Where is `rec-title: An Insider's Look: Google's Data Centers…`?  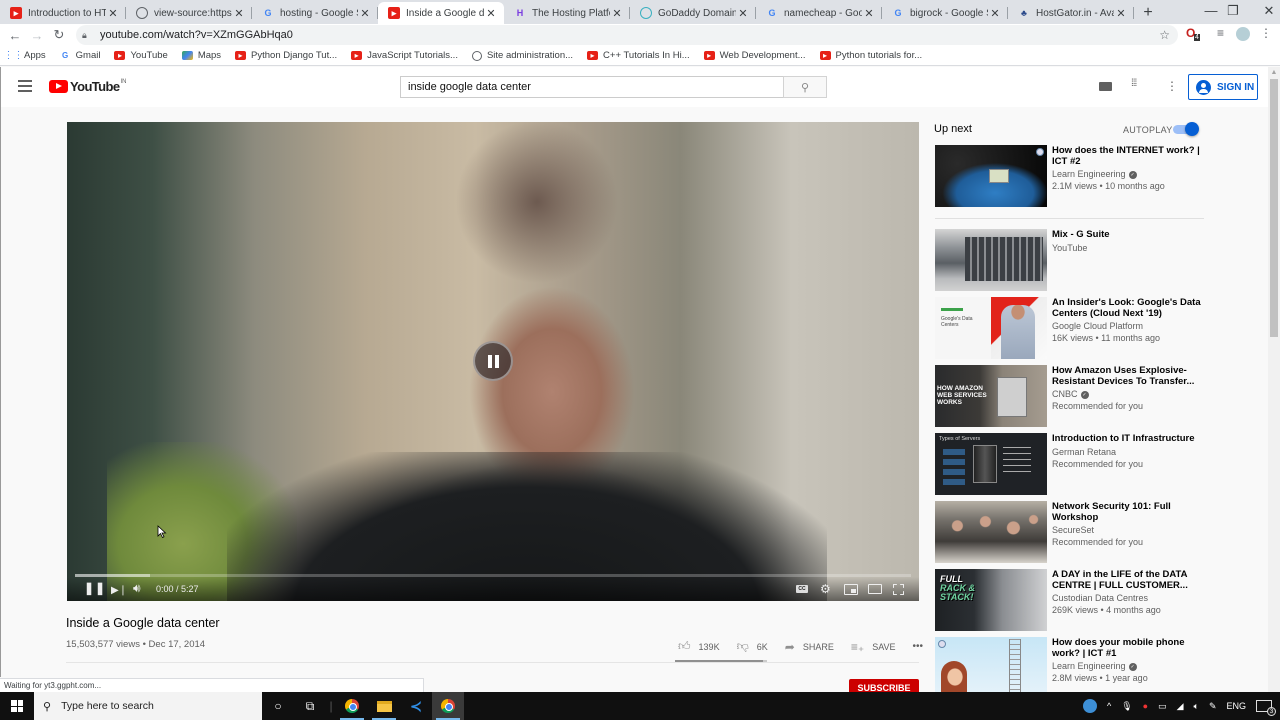
rec-title: An Insider's Look: Google's Data Centers… is located at coordinates (1127, 308).